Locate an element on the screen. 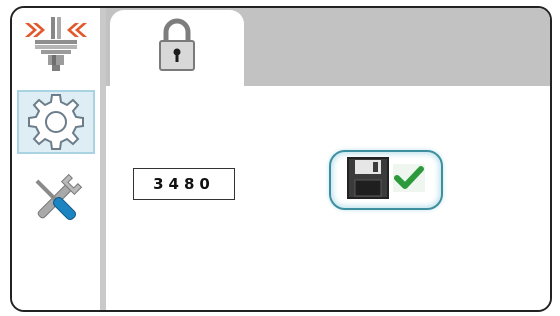 The width and height of the screenshot is (560, 316). sidebar-item-tools is located at coordinates (56, 200).